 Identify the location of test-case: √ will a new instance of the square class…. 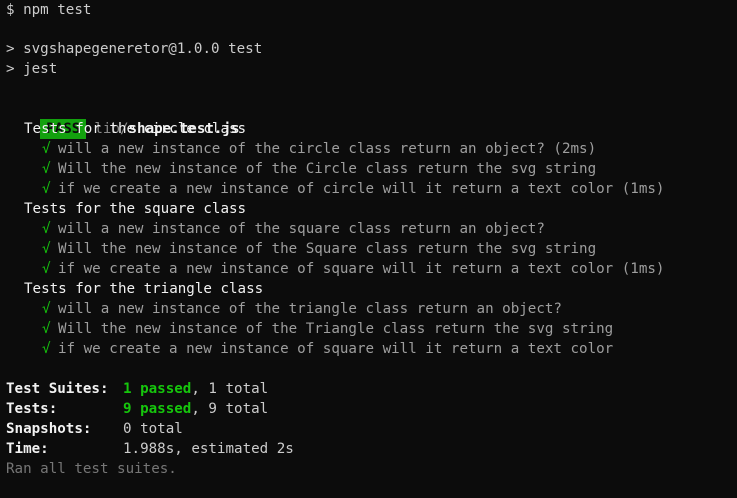
(293, 229).